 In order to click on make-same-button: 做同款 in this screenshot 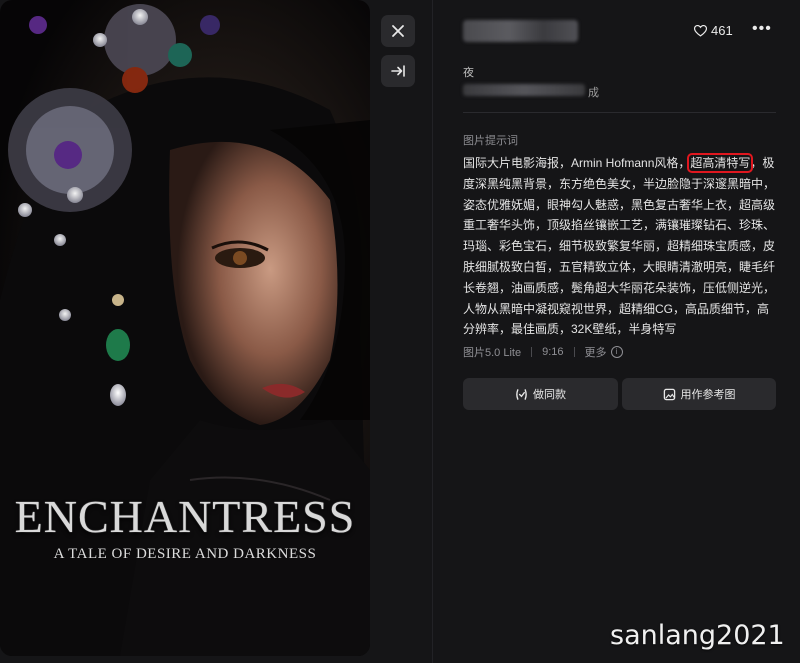, I will do `click(540, 394)`.